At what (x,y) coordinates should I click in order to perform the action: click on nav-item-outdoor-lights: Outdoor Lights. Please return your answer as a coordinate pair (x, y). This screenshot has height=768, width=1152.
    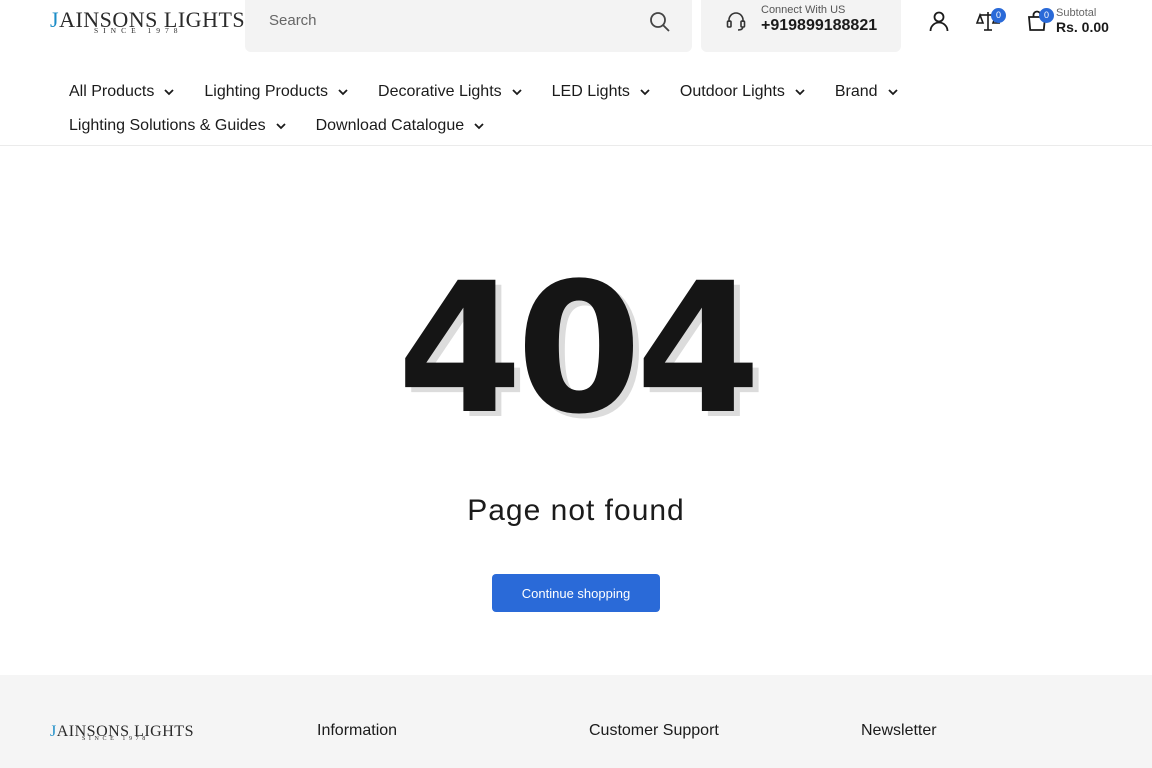
    Looking at the image, I should click on (743, 92).